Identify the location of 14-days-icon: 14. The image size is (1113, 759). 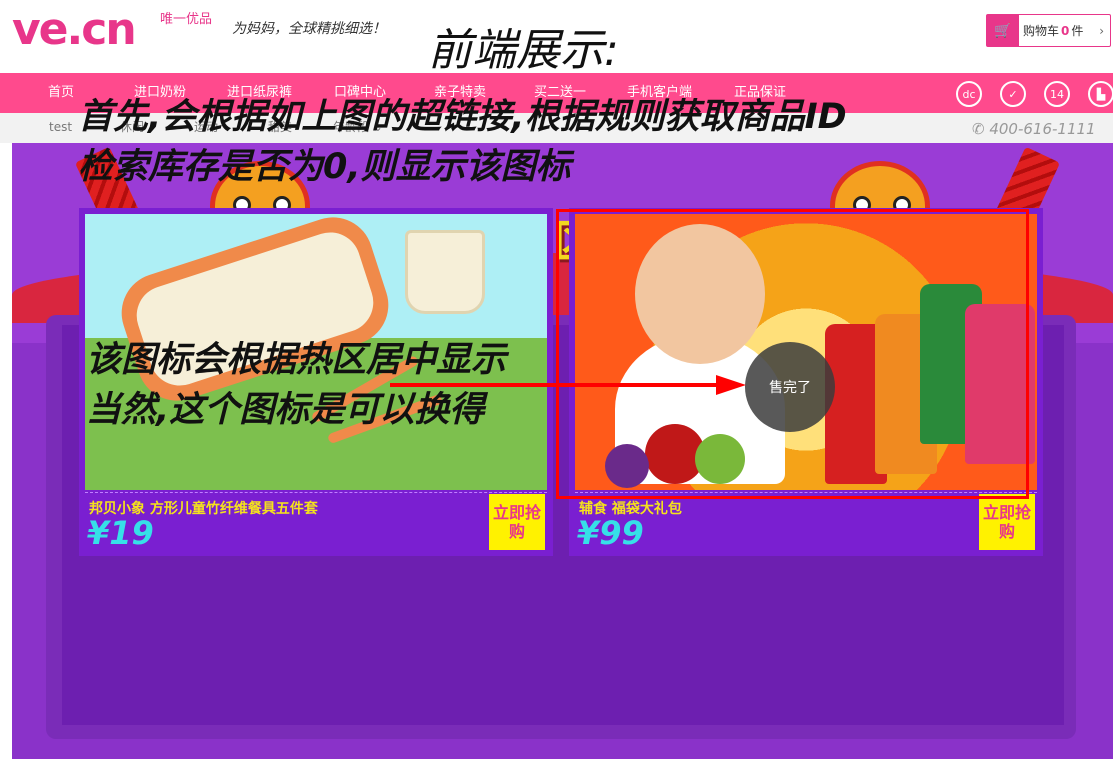
(1057, 94).